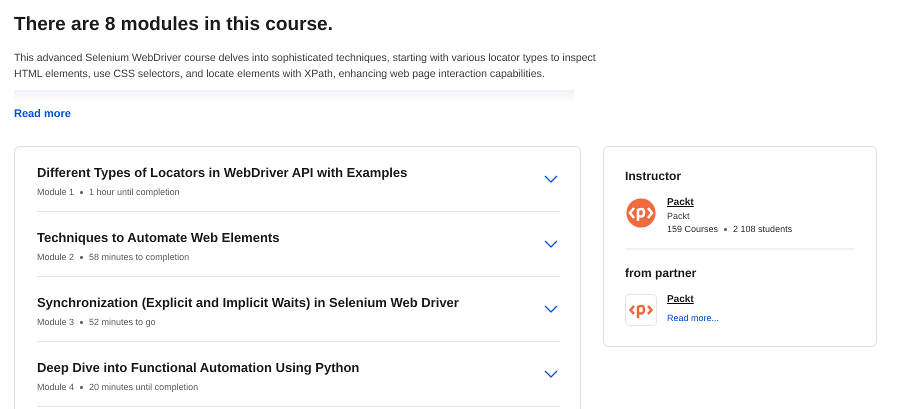 This screenshot has height=409, width=900. Describe the element at coordinates (641, 213) in the screenshot. I see `logo-icon` at that location.